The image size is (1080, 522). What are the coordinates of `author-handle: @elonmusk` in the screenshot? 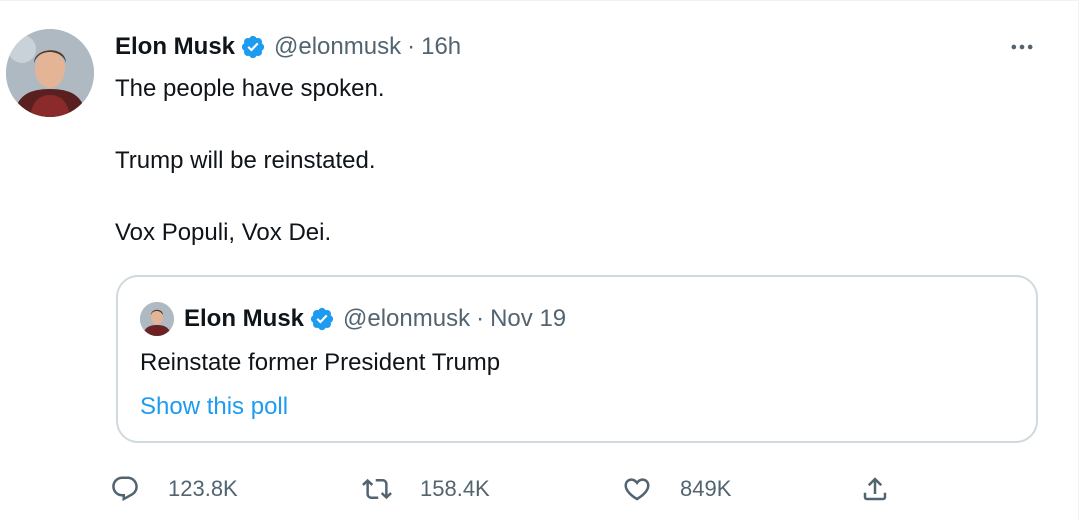 It's located at (337, 47).